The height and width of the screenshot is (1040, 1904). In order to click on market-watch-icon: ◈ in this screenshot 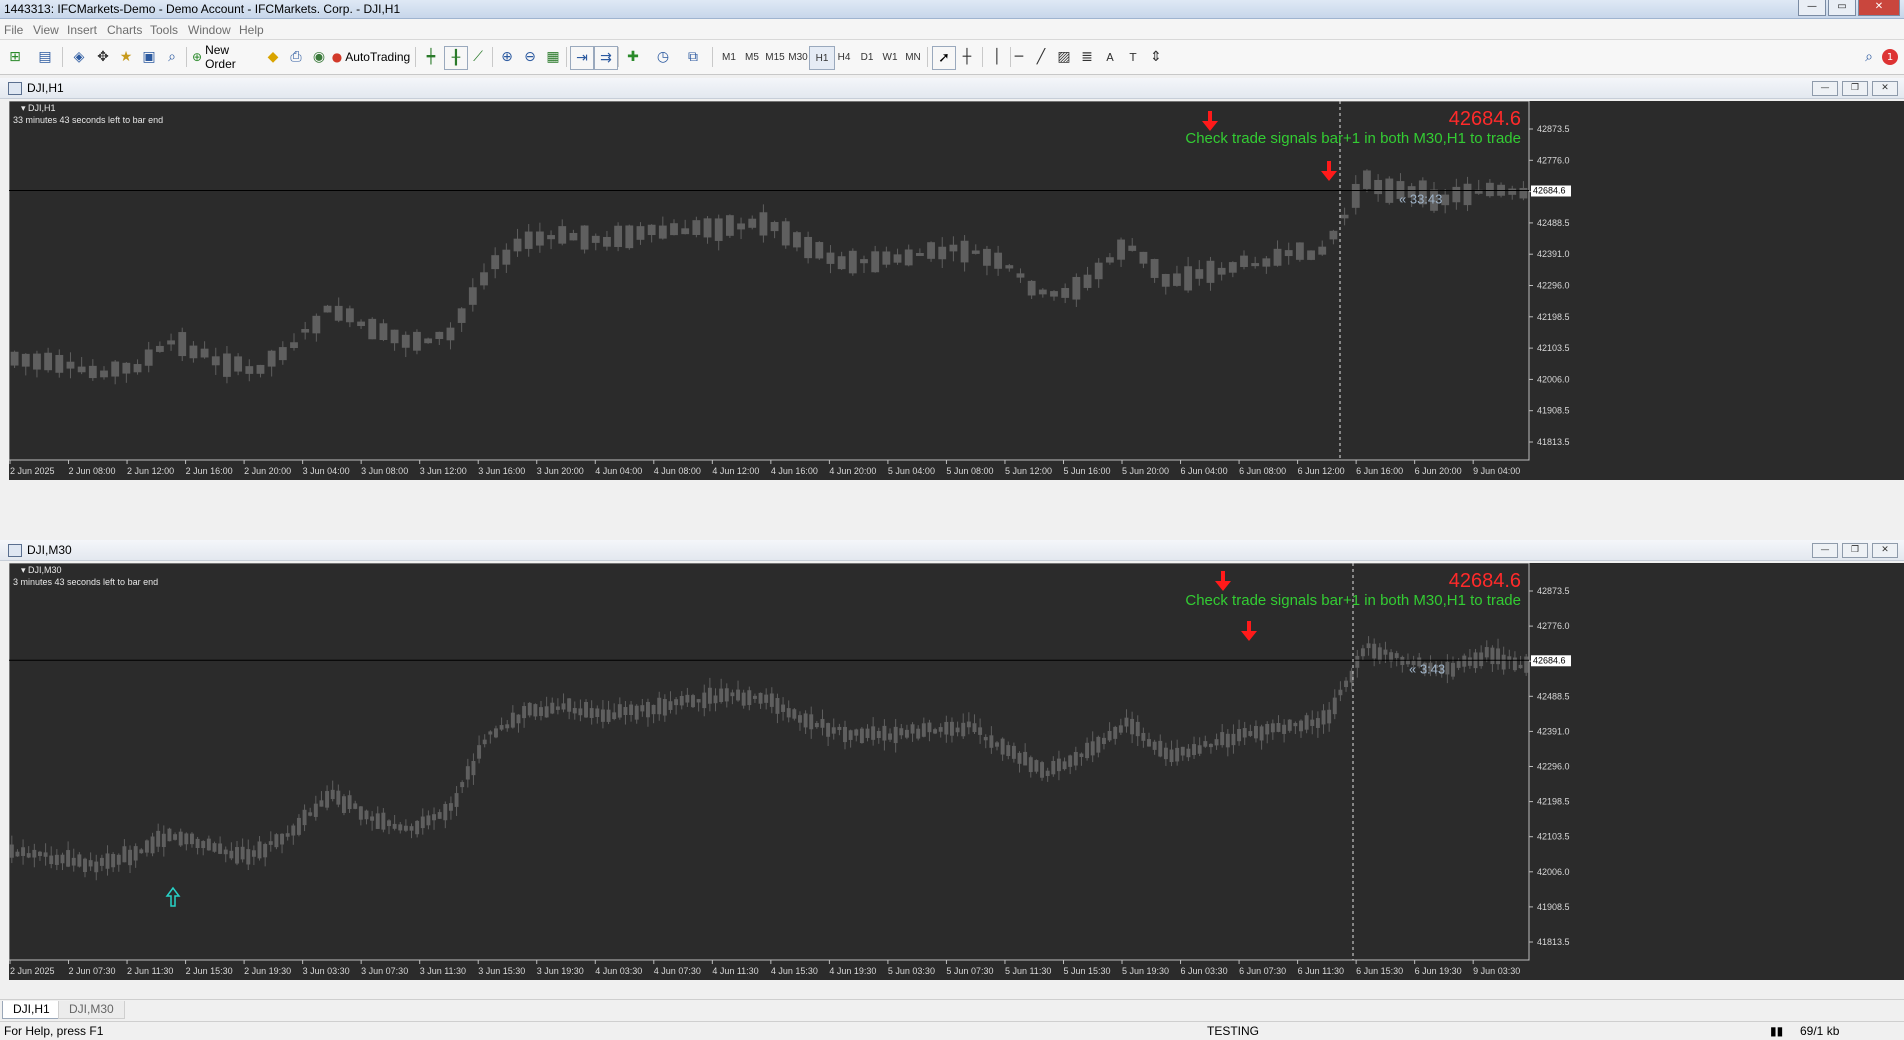, I will do `click(79, 57)`.